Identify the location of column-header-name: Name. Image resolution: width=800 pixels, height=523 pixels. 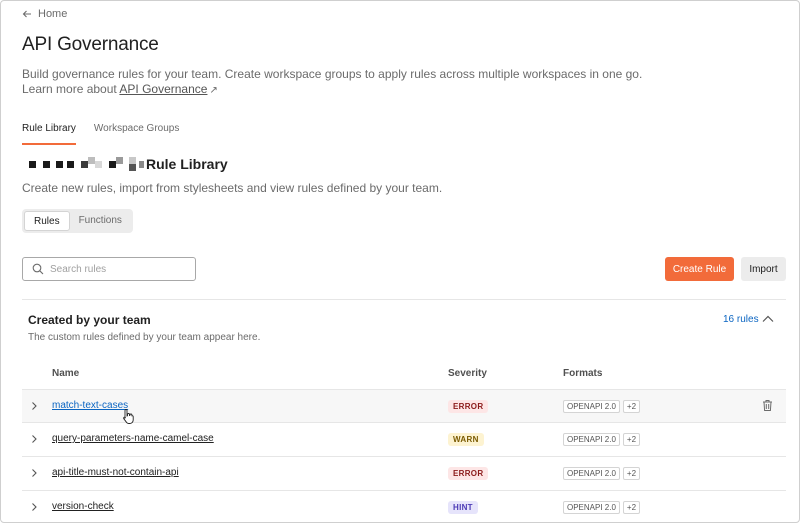
(66, 373).